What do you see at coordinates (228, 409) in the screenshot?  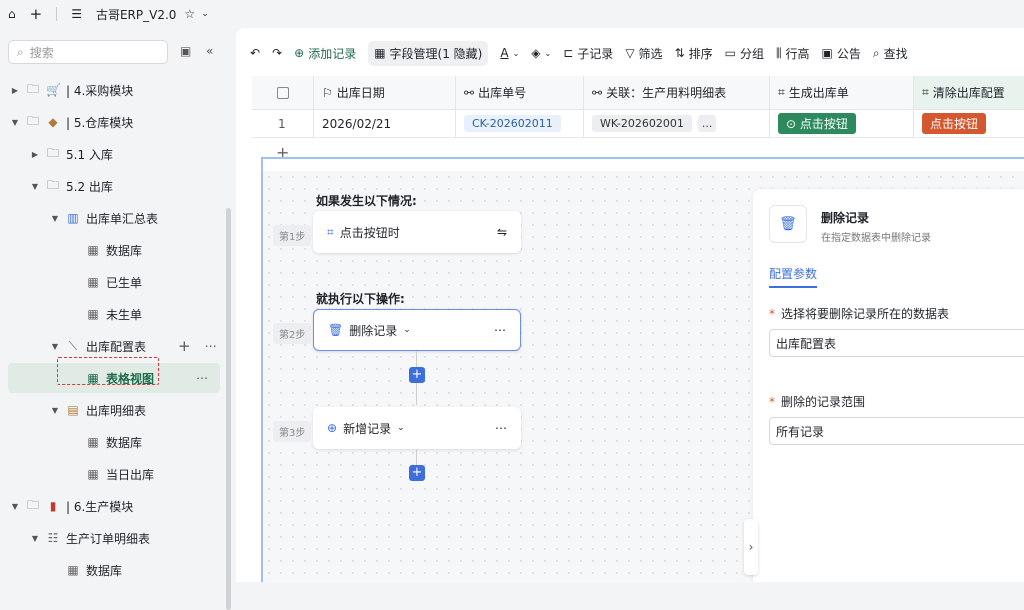 I see `sidebar-scrollbar` at bounding box center [228, 409].